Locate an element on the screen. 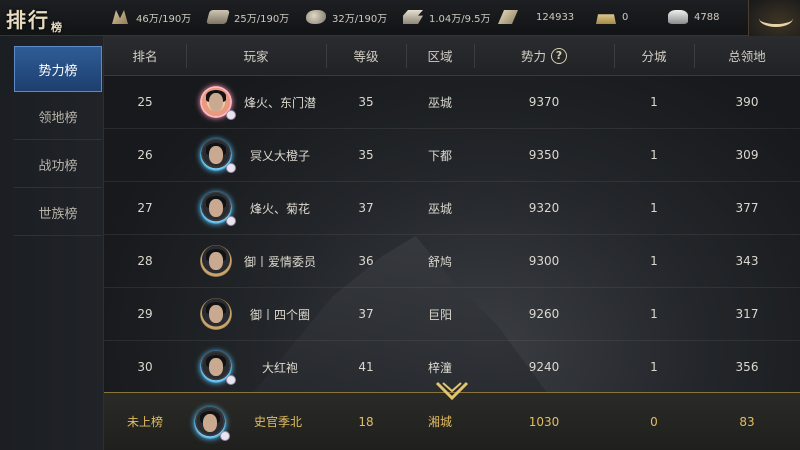 This screenshot has width=800, height=450. row-player-name: 烽火、菊花 is located at coordinates (280, 208).